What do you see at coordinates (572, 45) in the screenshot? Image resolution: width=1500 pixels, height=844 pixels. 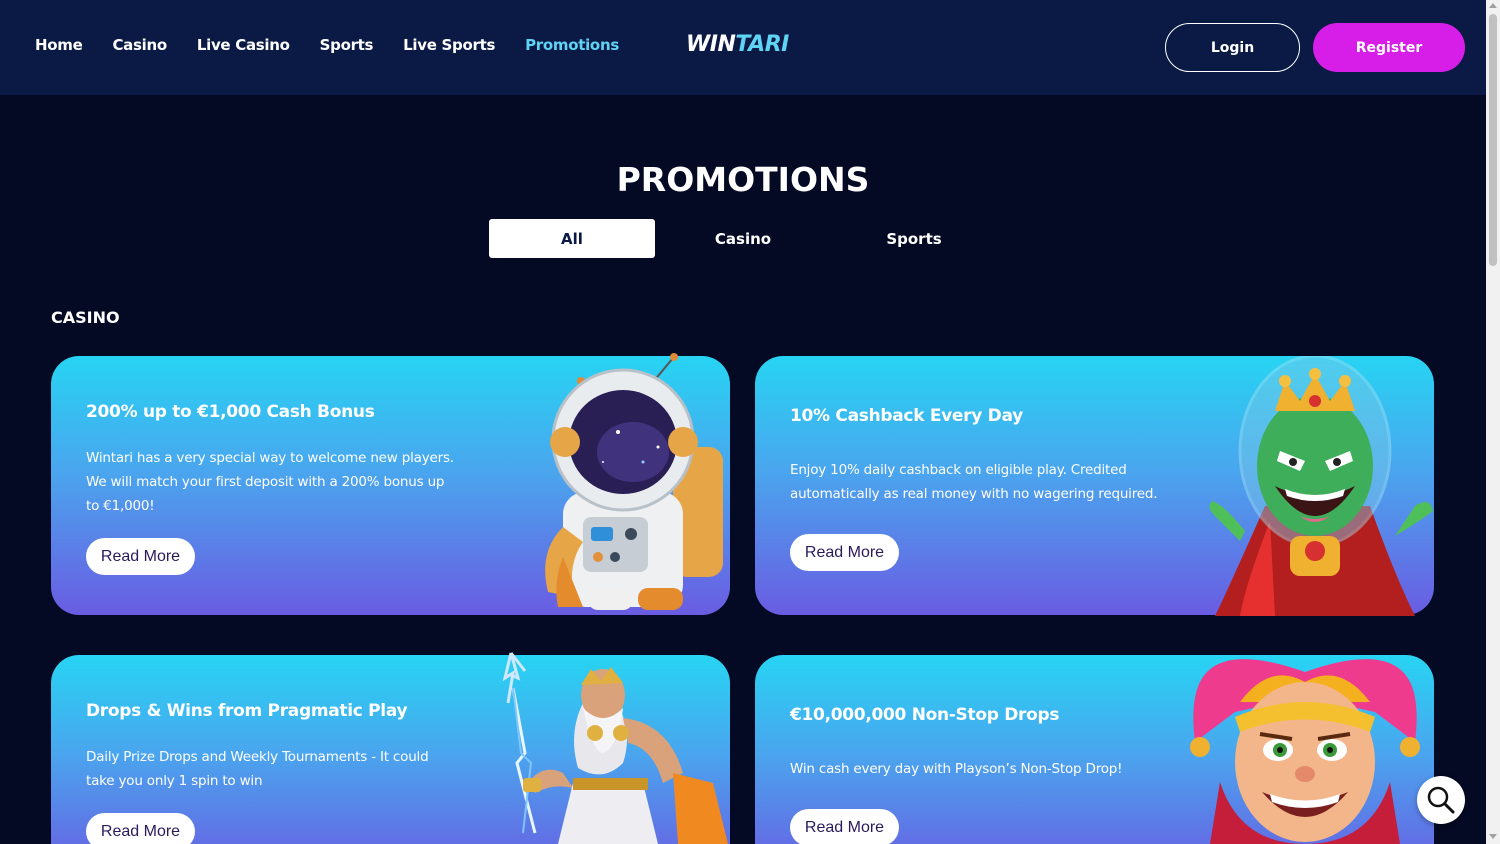 I see `nav-promotions: Promotions` at bounding box center [572, 45].